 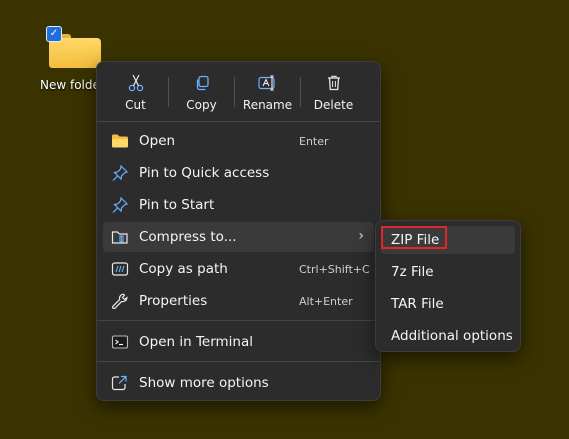 I want to click on submenu-item-7z-file: 7z File, so click(x=448, y=272).